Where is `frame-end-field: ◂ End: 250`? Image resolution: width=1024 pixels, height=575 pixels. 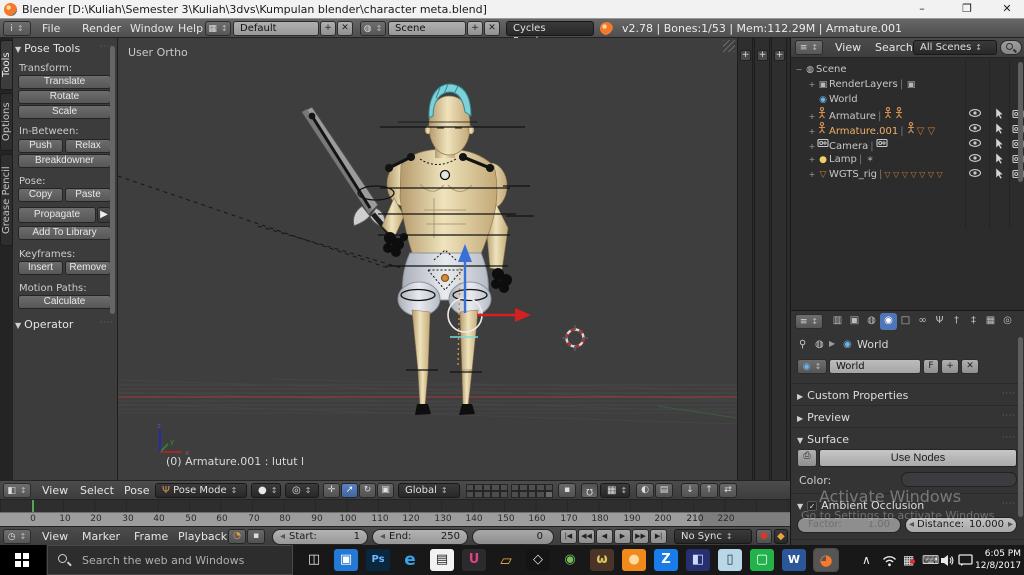 frame-end-field: ◂ End: 250 is located at coordinates (420, 537).